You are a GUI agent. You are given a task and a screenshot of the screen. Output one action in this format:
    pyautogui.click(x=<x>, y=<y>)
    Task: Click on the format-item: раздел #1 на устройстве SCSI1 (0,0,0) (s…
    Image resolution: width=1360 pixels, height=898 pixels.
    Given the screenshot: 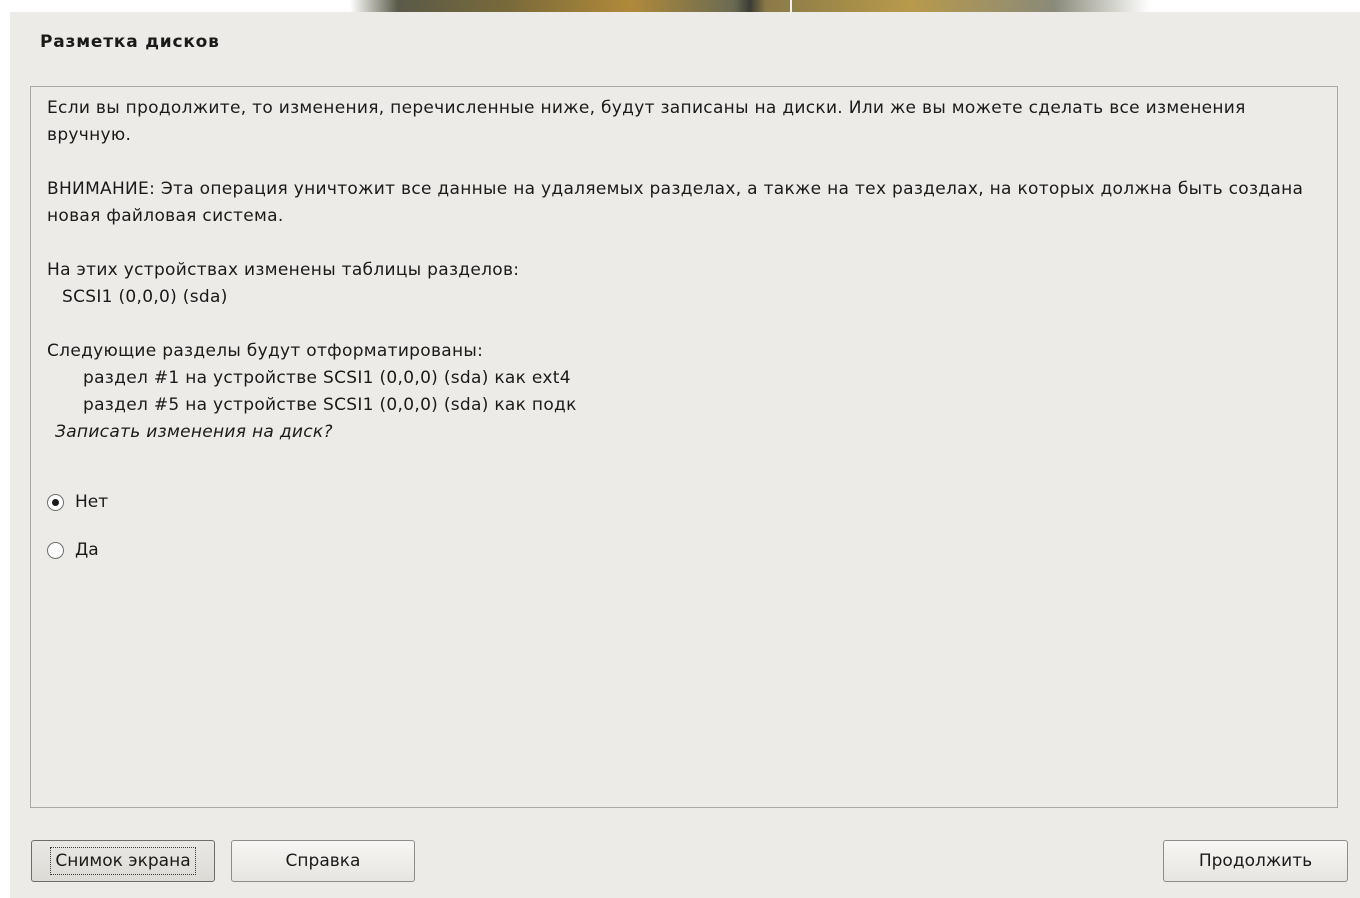 What is the action you would take?
    pyautogui.click(x=327, y=378)
    